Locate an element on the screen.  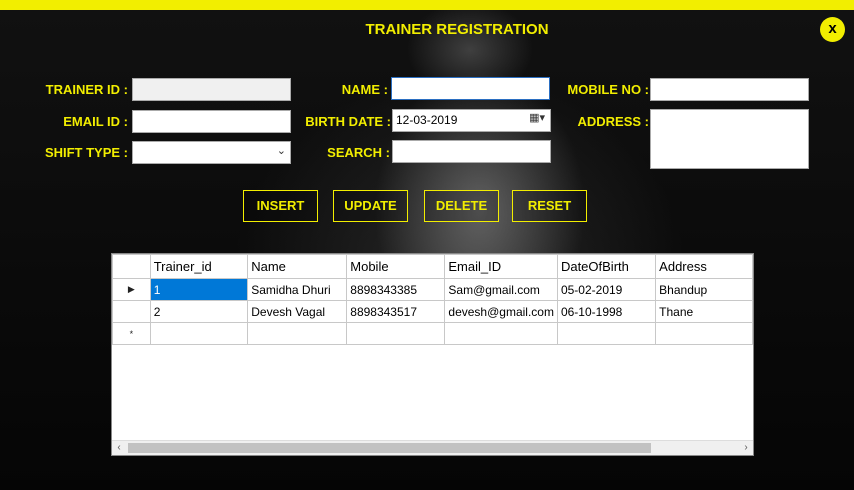
shift-type-label: SHIFT TYPE : is located at coordinates (86, 152).